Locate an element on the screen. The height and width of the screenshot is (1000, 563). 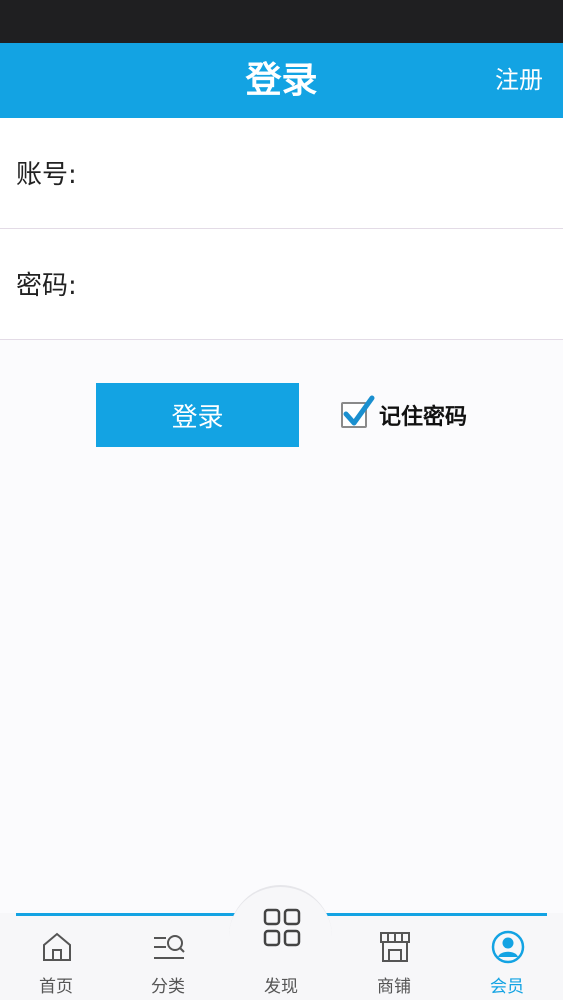
shop-icon is located at coordinates (395, 947).